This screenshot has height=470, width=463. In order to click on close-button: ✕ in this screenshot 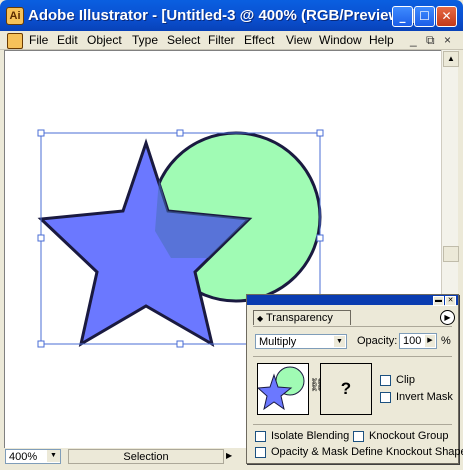, I will do `click(446, 16)`.